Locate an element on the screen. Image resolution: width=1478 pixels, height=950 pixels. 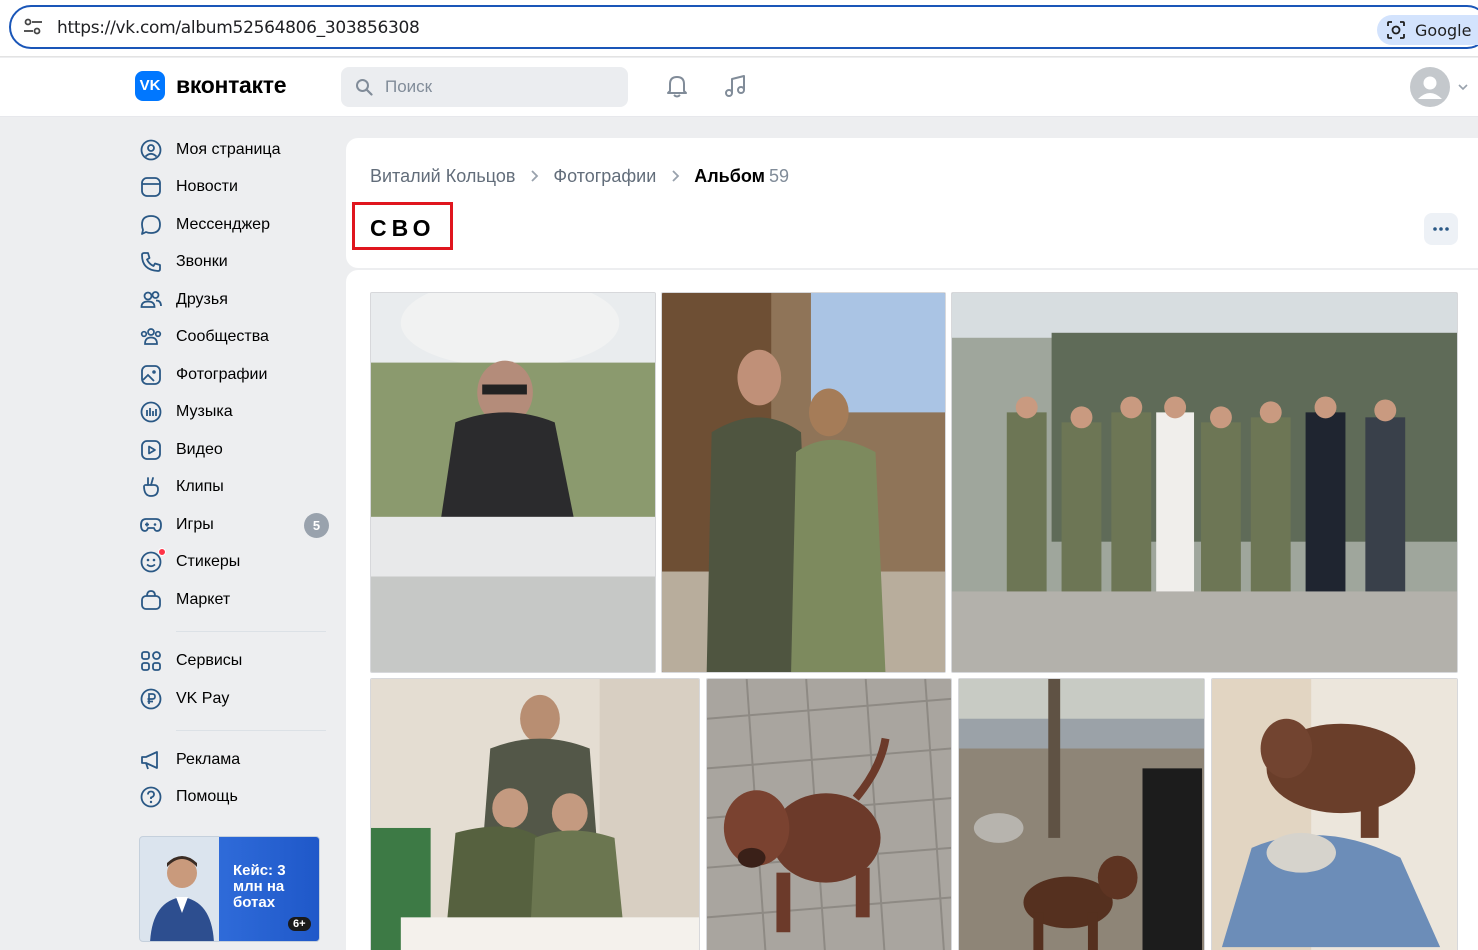
sidebar-item-stickers: Стикеры is located at coordinates (232, 562).